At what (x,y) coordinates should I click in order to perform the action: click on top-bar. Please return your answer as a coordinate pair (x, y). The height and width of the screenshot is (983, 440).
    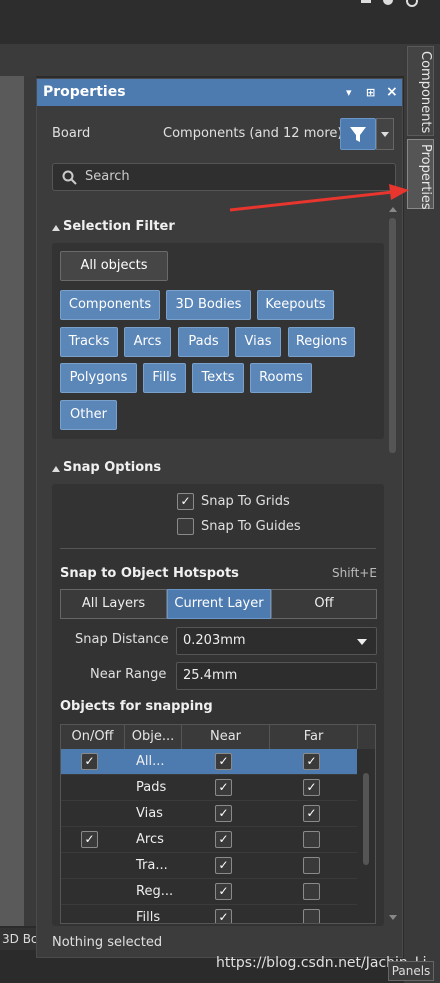
    Looking at the image, I should click on (220, 22).